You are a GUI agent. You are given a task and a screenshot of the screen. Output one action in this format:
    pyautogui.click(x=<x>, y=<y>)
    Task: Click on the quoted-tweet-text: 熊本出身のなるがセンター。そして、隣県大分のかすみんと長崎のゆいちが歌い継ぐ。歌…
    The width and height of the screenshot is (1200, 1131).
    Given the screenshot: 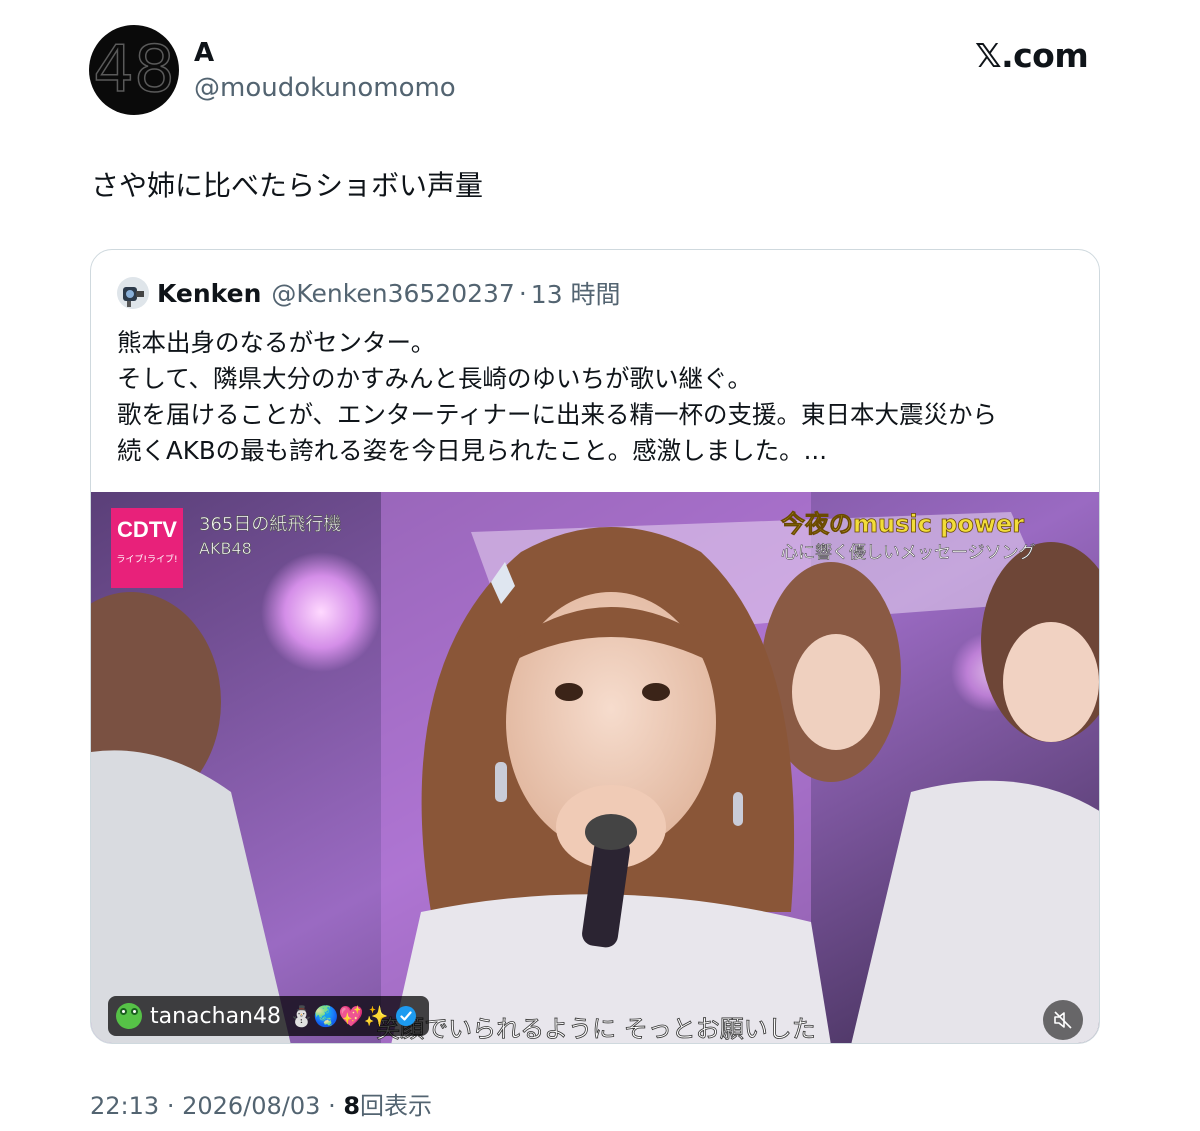 What is the action you would take?
    pyautogui.click(x=602, y=397)
    